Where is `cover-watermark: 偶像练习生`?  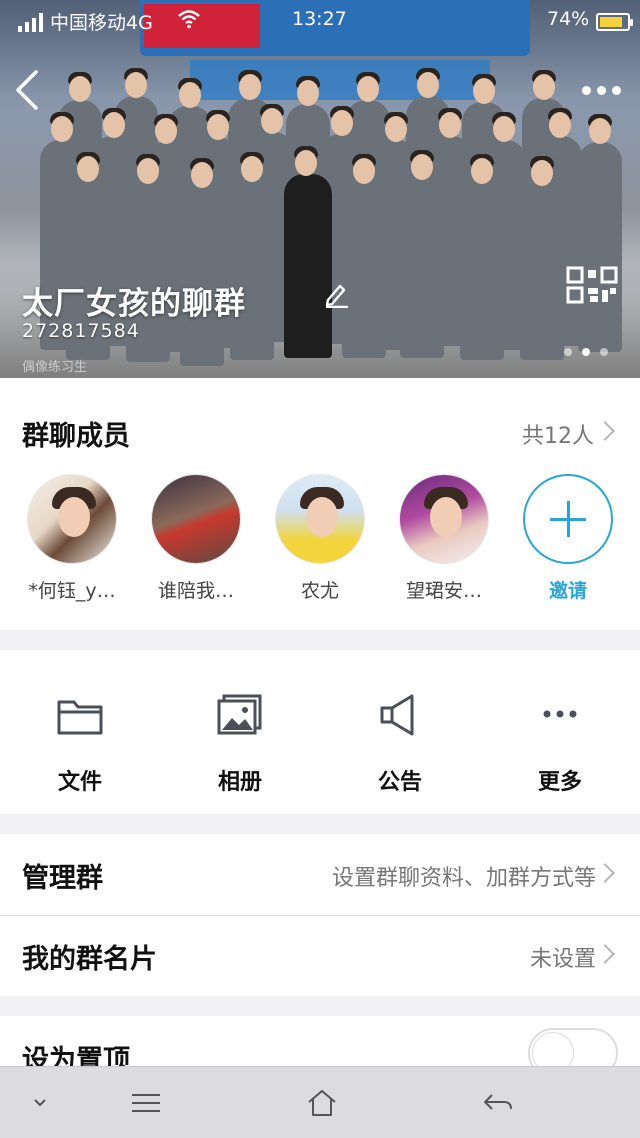 cover-watermark: 偶像练习生 is located at coordinates (55, 367).